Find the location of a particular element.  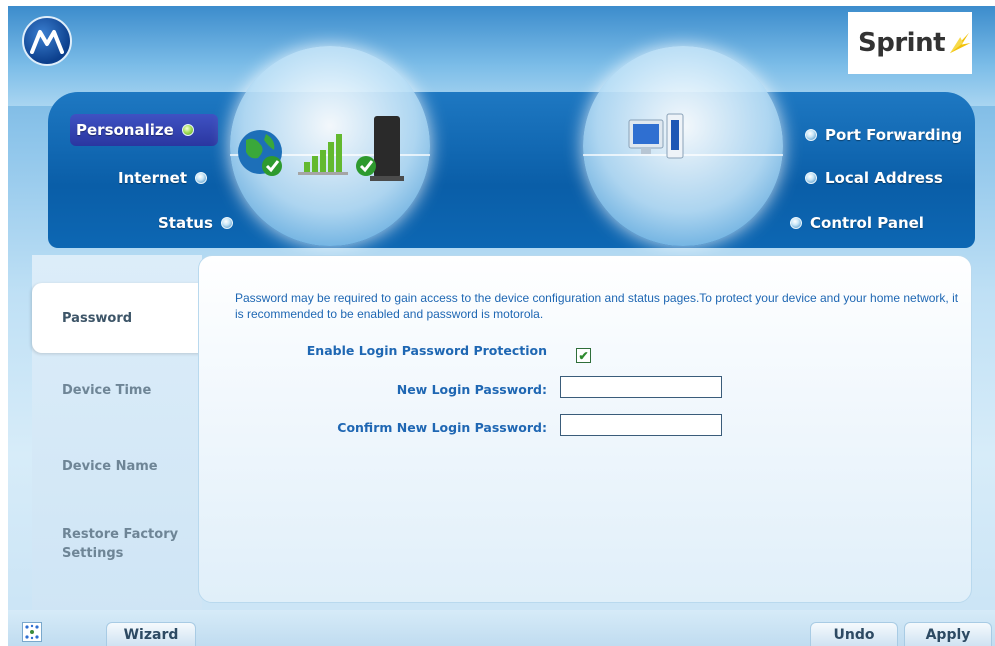

nav-port-forwarding: Port Forwarding is located at coordinates (883, 135).